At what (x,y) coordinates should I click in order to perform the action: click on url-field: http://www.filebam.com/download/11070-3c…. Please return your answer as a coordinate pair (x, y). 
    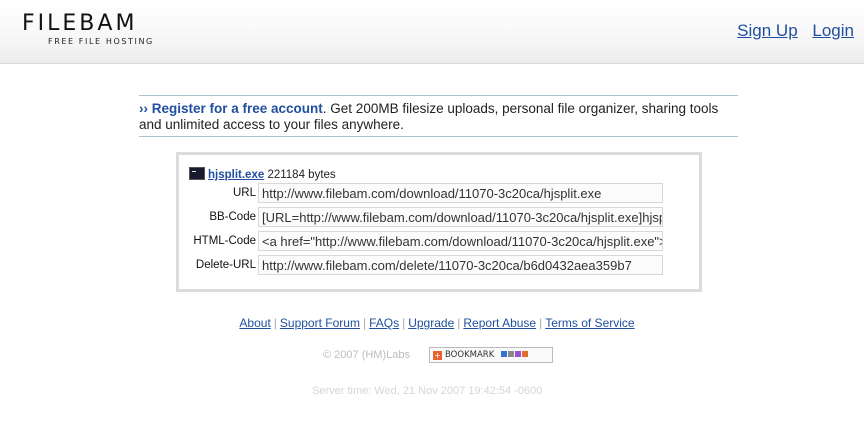
    Looking at the image, I should click on (460, 193).